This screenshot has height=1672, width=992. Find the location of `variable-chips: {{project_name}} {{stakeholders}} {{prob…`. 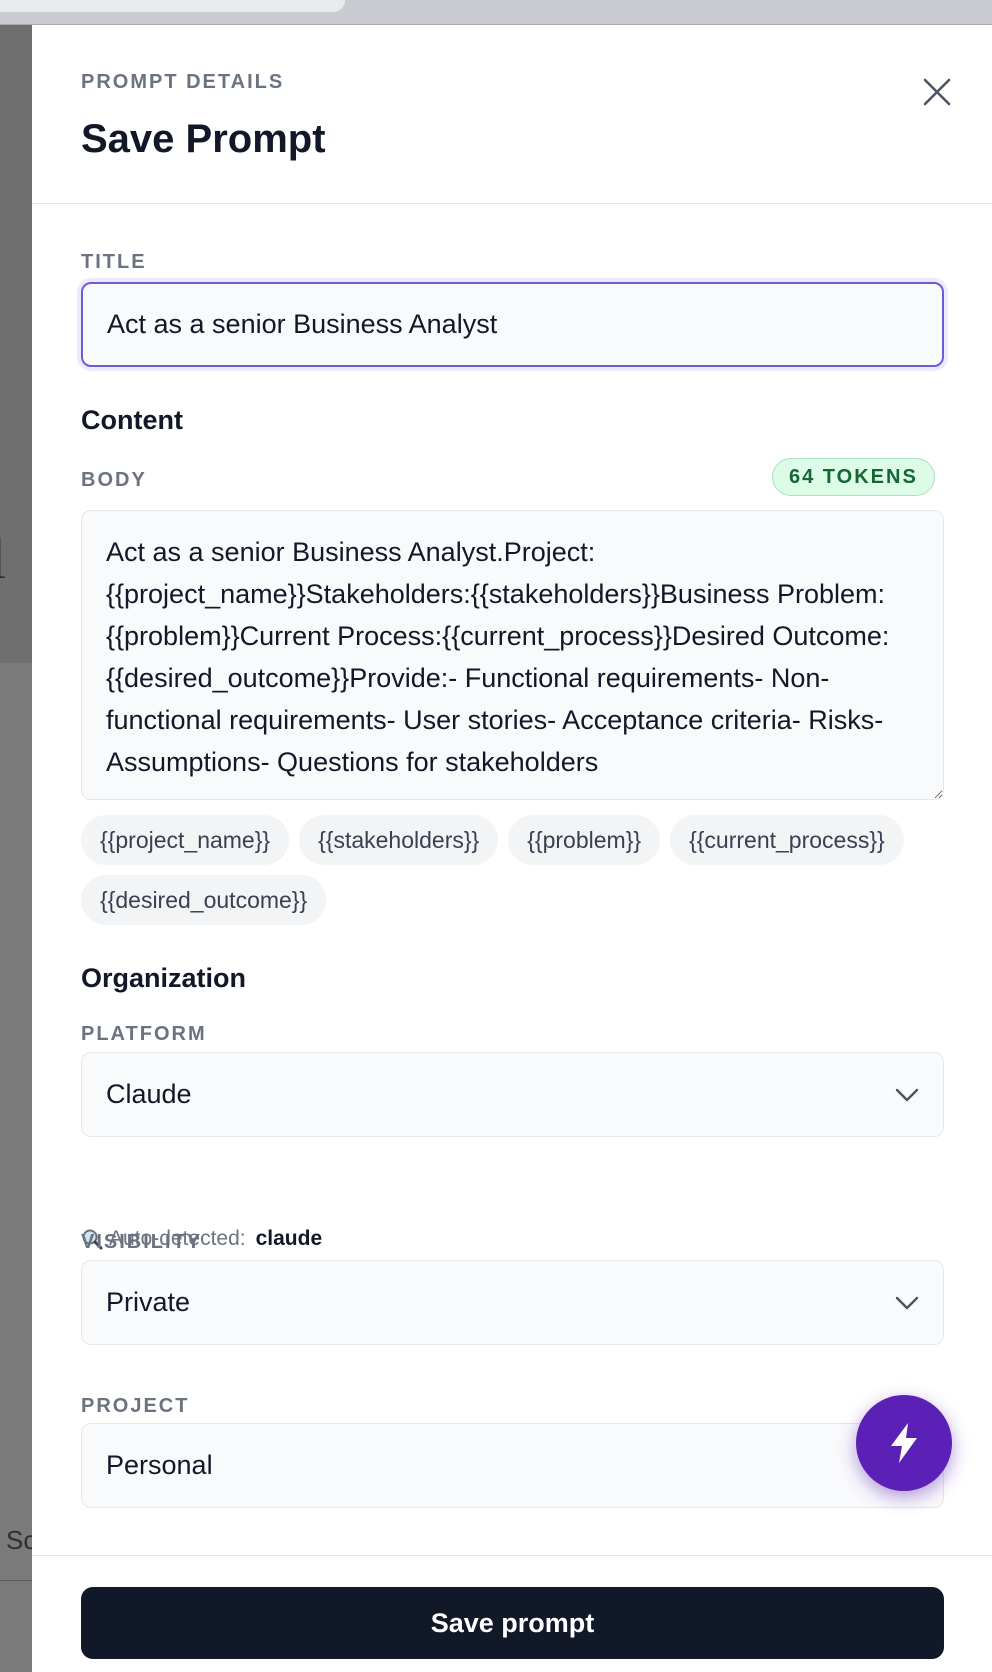

variable-chips: {{project_name}} {{stakeholders}} {{prob… is located at coordinates (521, 870).